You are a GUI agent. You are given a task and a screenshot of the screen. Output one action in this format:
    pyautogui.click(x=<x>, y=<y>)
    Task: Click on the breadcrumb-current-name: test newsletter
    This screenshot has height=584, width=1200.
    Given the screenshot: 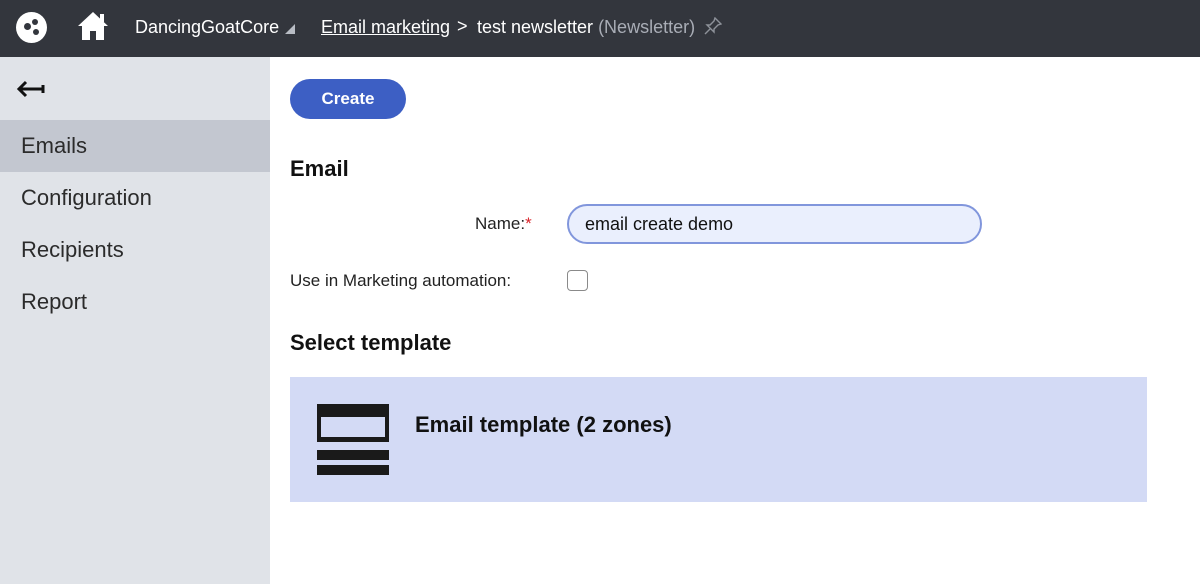 What is the action you would take?
    pyautogui.click(x=535, y=27)
    